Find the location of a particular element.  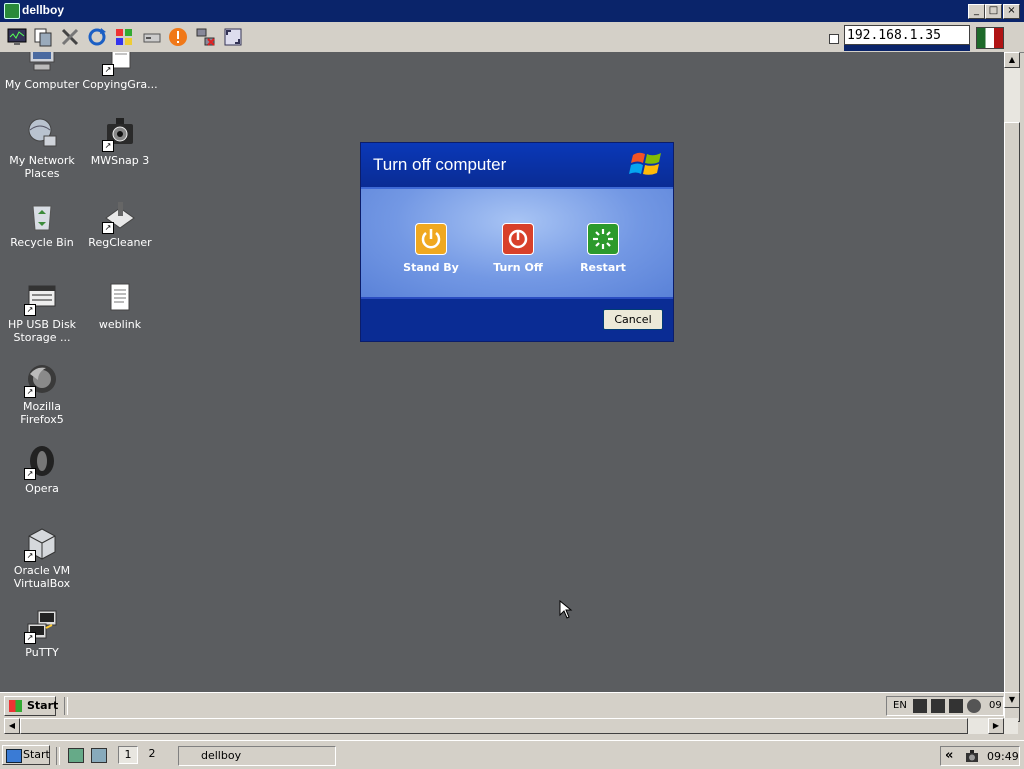

host-start-label: Start is located at coordinates (36, 754).